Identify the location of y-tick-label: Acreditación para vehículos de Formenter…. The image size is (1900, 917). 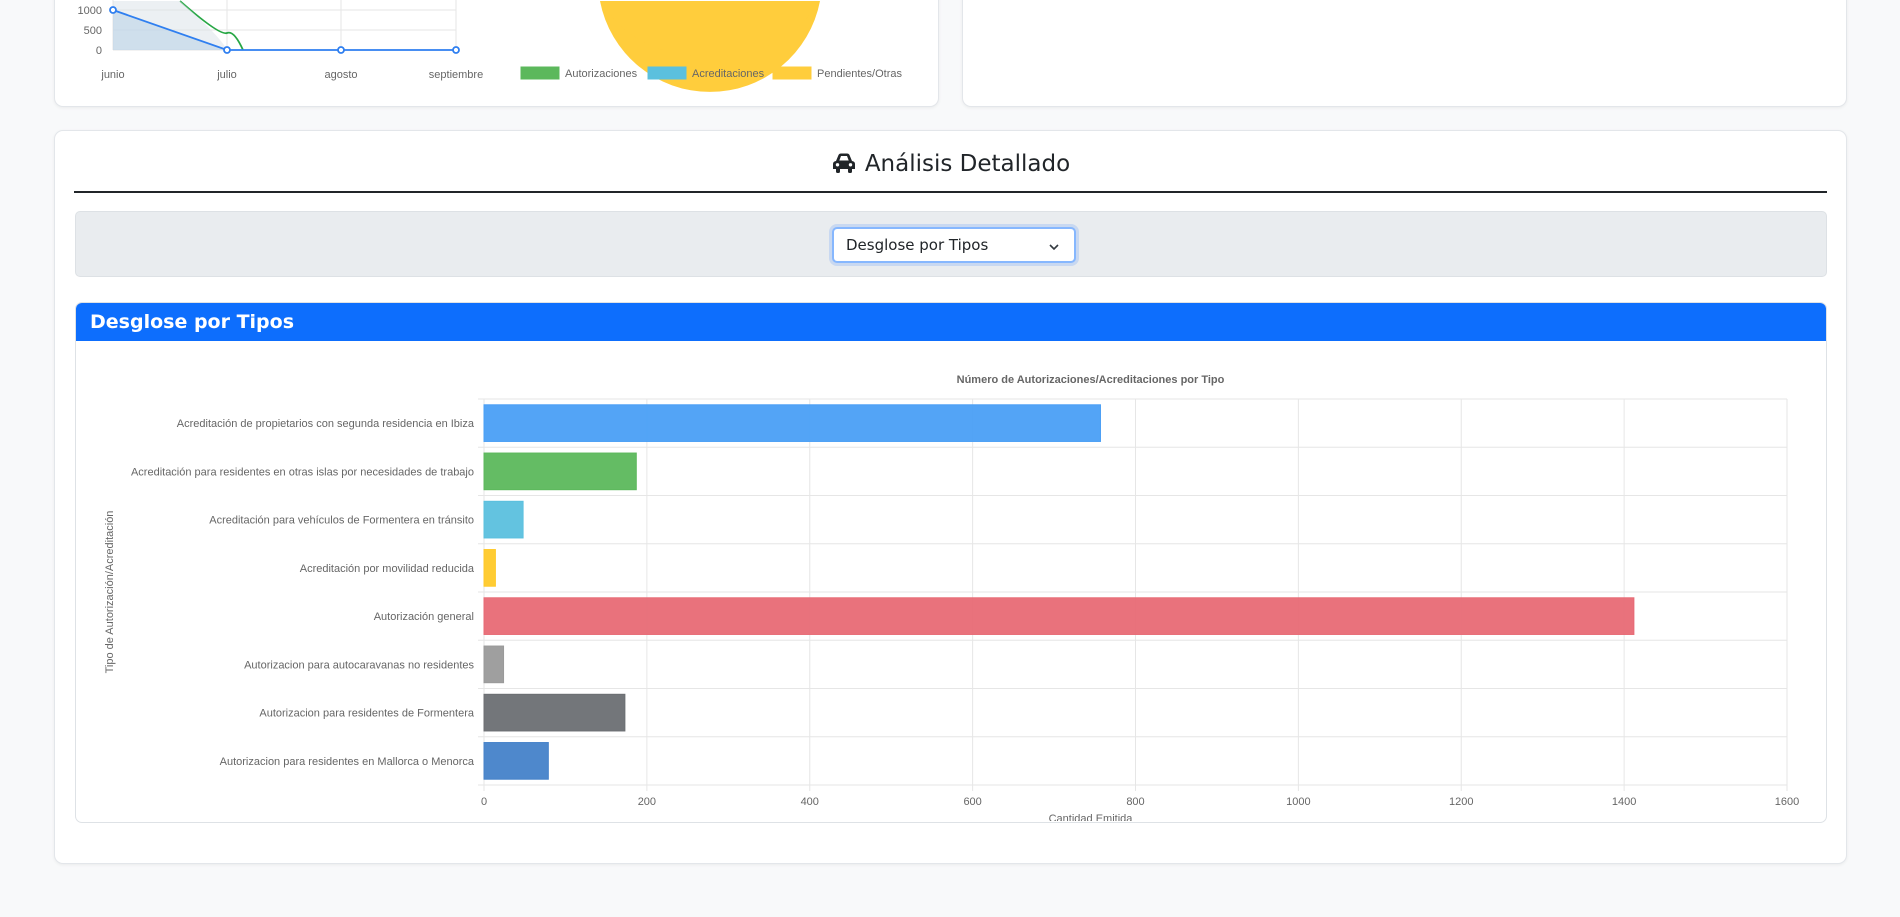
(341, 521).